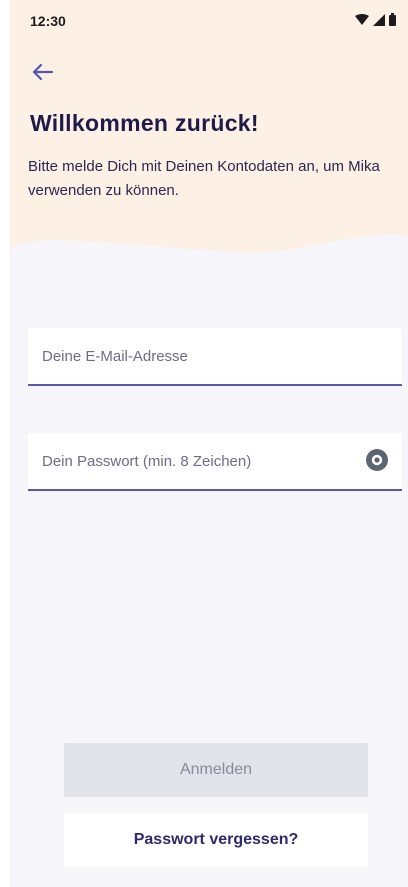 The height and width of the screenshot is (887, 408). What do you see at coordinates (192, 356) in the screenshot?
I see `email-input` at bounding box center [192, 356].